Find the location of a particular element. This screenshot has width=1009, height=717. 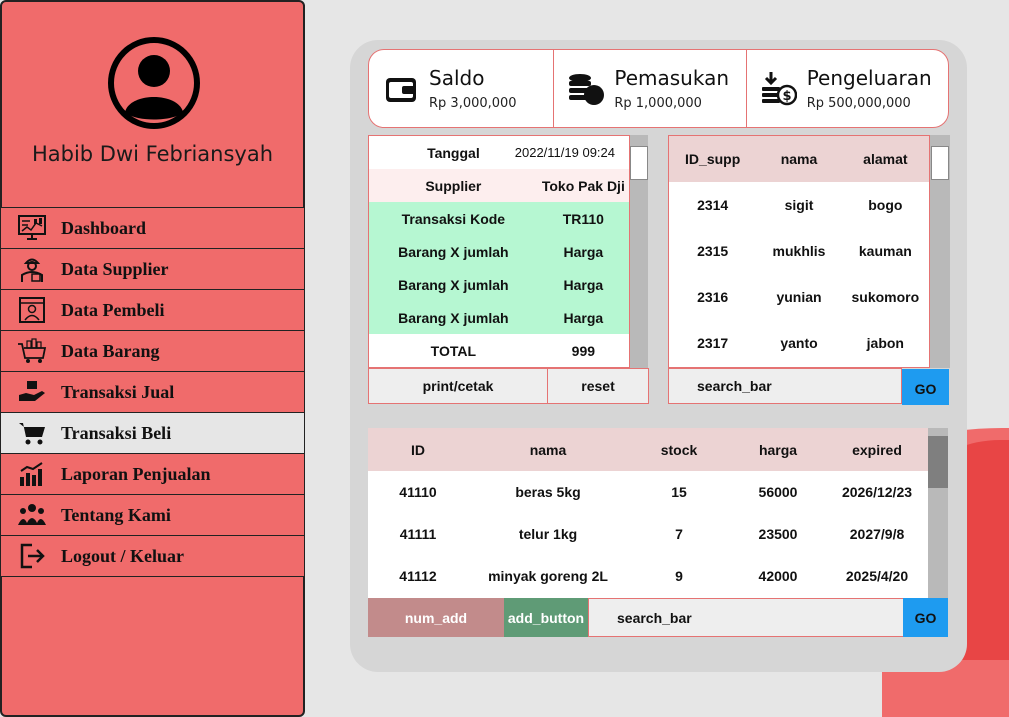

supplier-search-input: search_bar is located at coordinates (785, 386).